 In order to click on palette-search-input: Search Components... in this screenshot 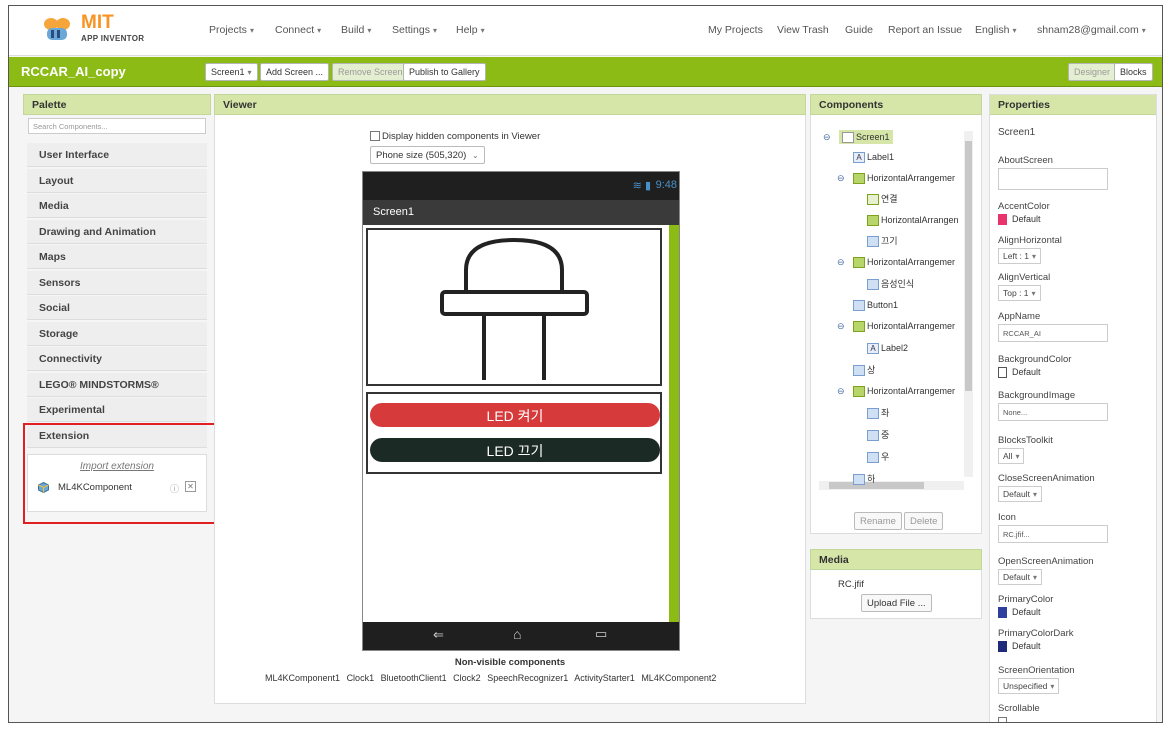, I will do `click(117, 126)`.